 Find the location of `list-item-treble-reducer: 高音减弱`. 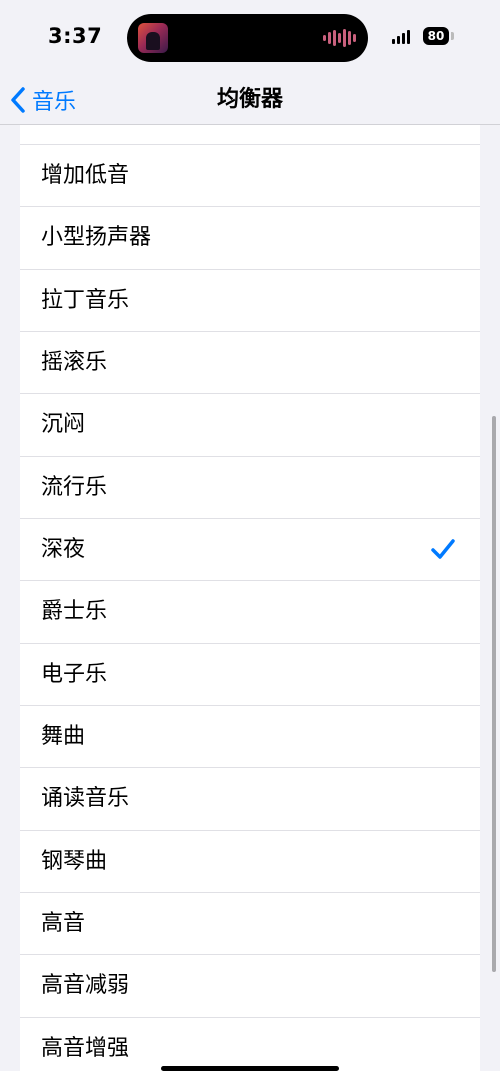

list-item-treble-reducer: 高音减弱 is located at coordinates (250, 985).